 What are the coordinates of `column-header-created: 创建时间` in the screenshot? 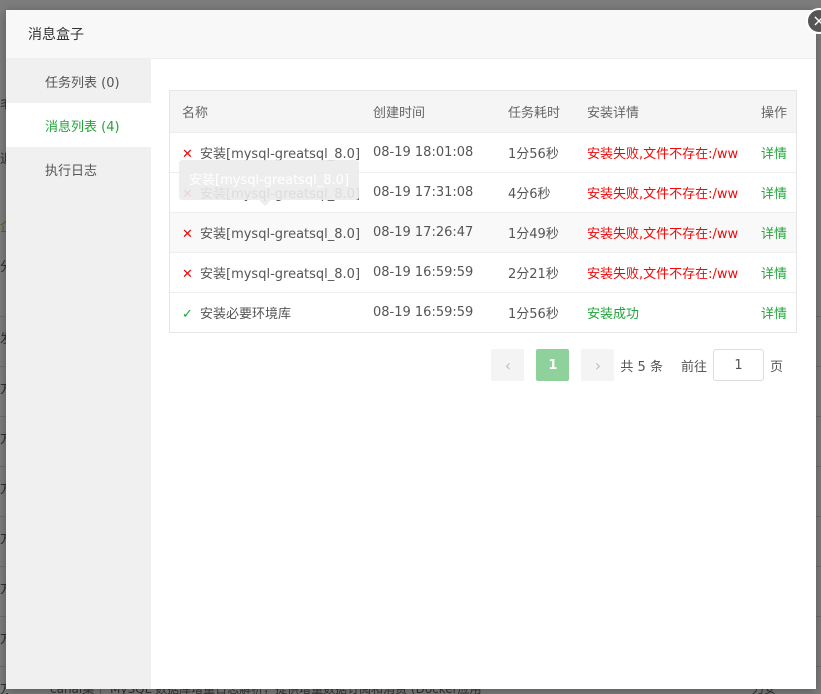 It's located at (428, 112).